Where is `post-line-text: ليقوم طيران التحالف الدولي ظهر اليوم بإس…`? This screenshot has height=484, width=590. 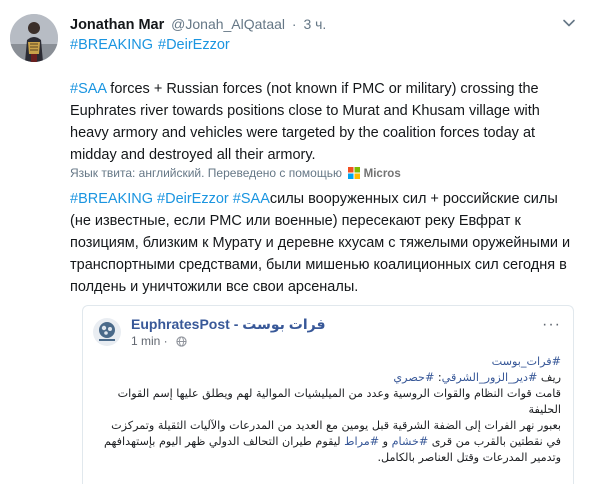 post-line-text: ليقوم طيران التحالف الدولي ظهر اليوم بإس… is located at coordinates (224, 441).